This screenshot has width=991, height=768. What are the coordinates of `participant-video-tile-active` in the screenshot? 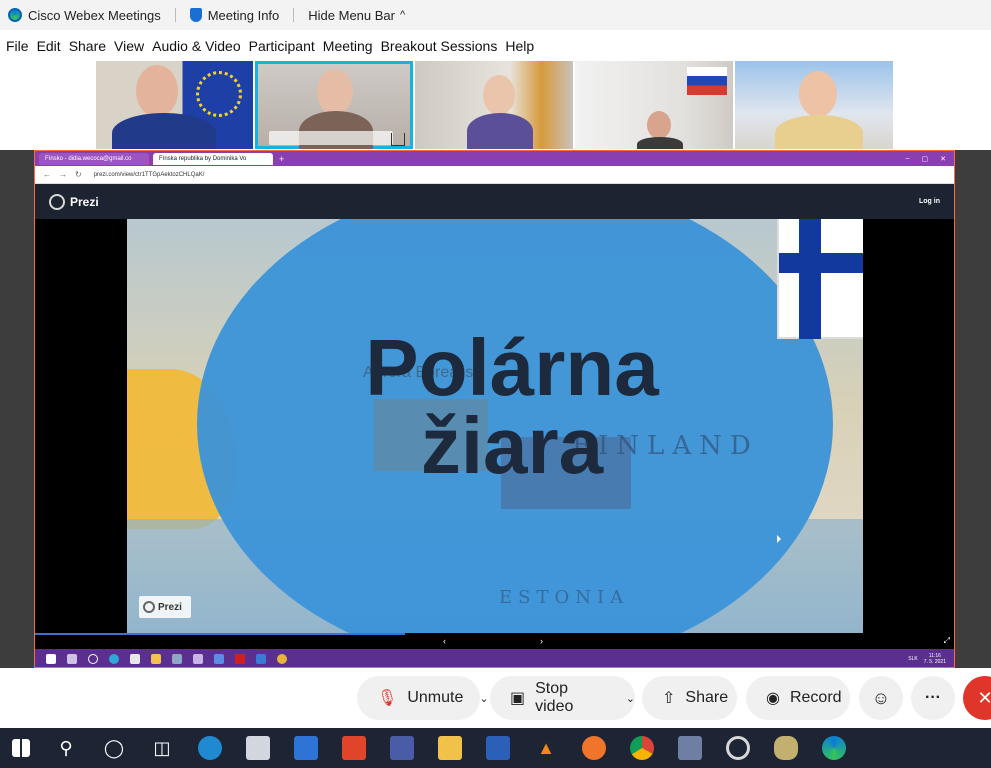 It's located at (334, 105).